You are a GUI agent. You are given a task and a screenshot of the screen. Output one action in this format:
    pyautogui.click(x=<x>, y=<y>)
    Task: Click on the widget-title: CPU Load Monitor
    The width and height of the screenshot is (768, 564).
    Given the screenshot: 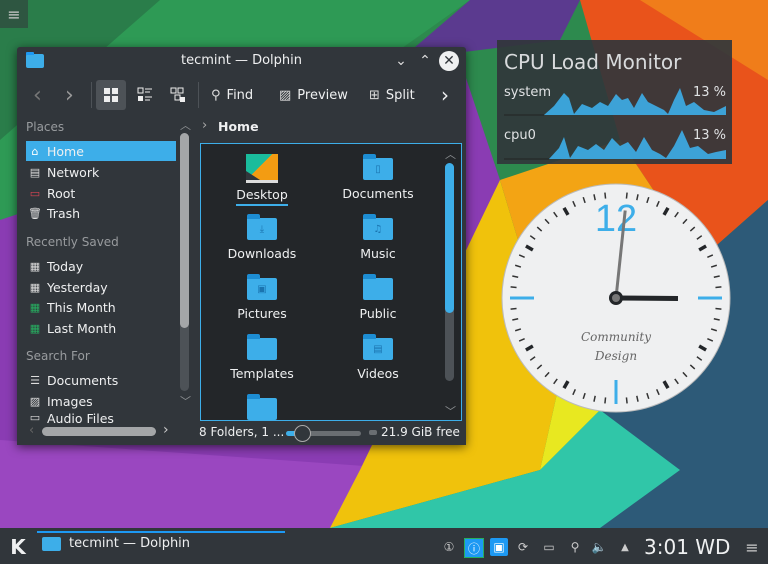 What is the action you would take?
    pyautogui.click(x=593, y=62)
    